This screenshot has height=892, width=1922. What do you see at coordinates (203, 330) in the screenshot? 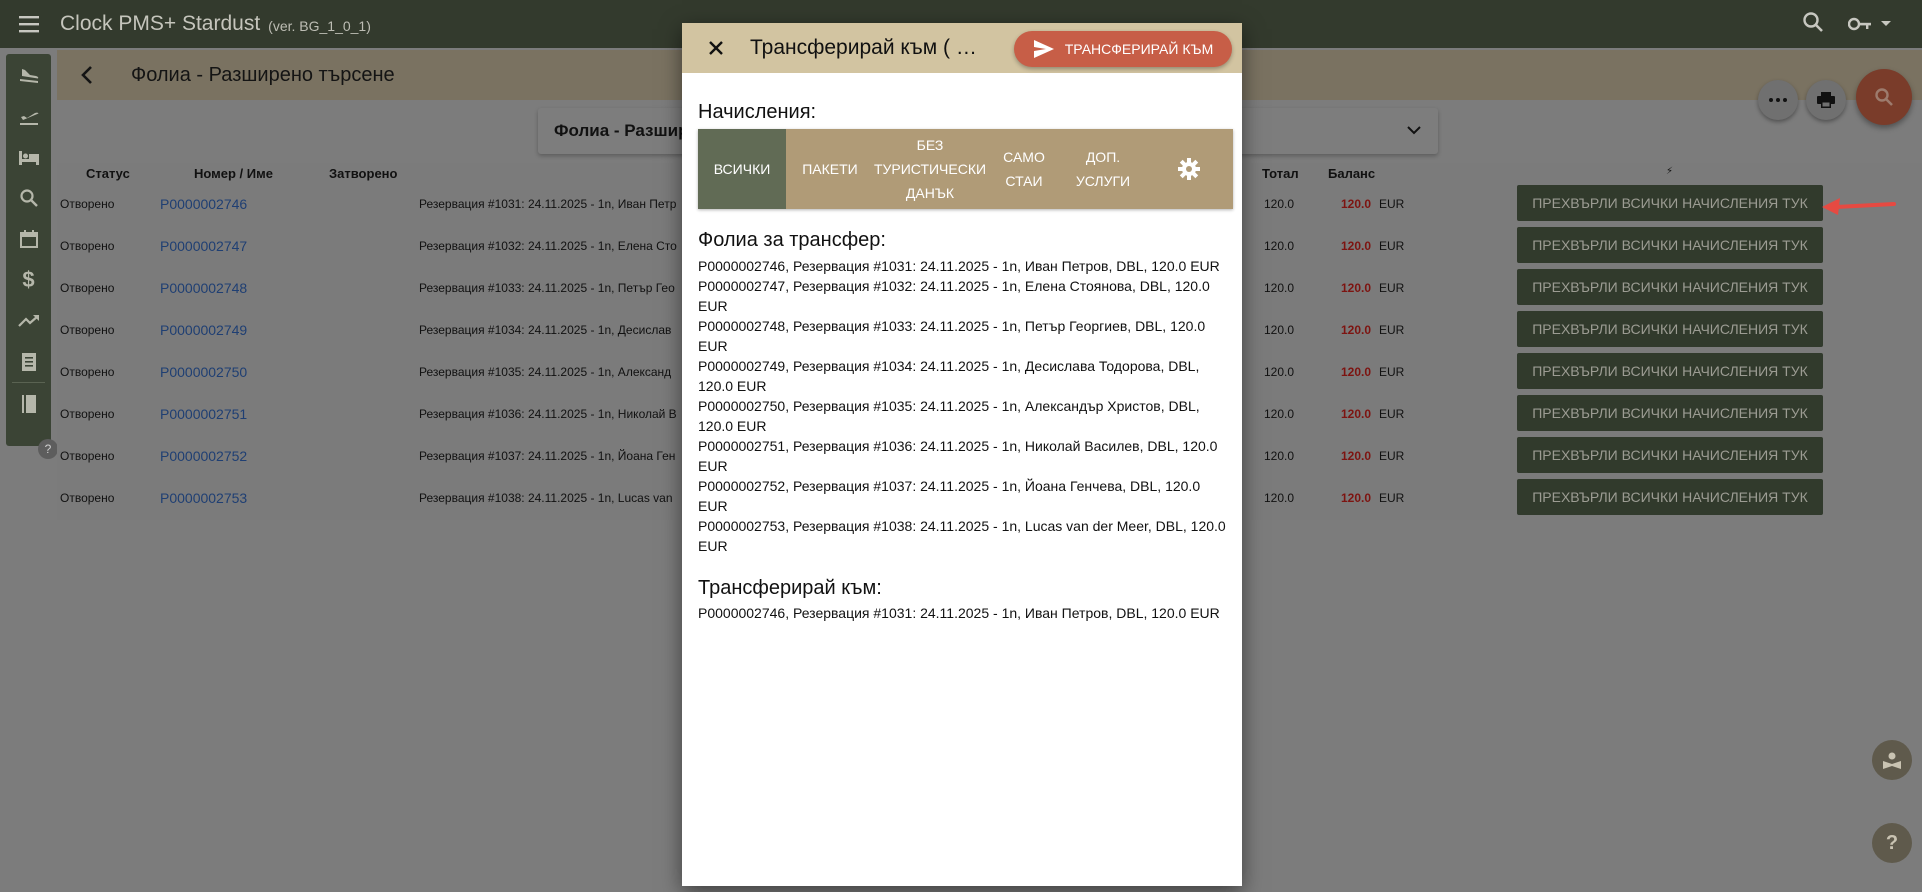
I see `row-folio-number: P0000002749` at bounding box center [203, 330].